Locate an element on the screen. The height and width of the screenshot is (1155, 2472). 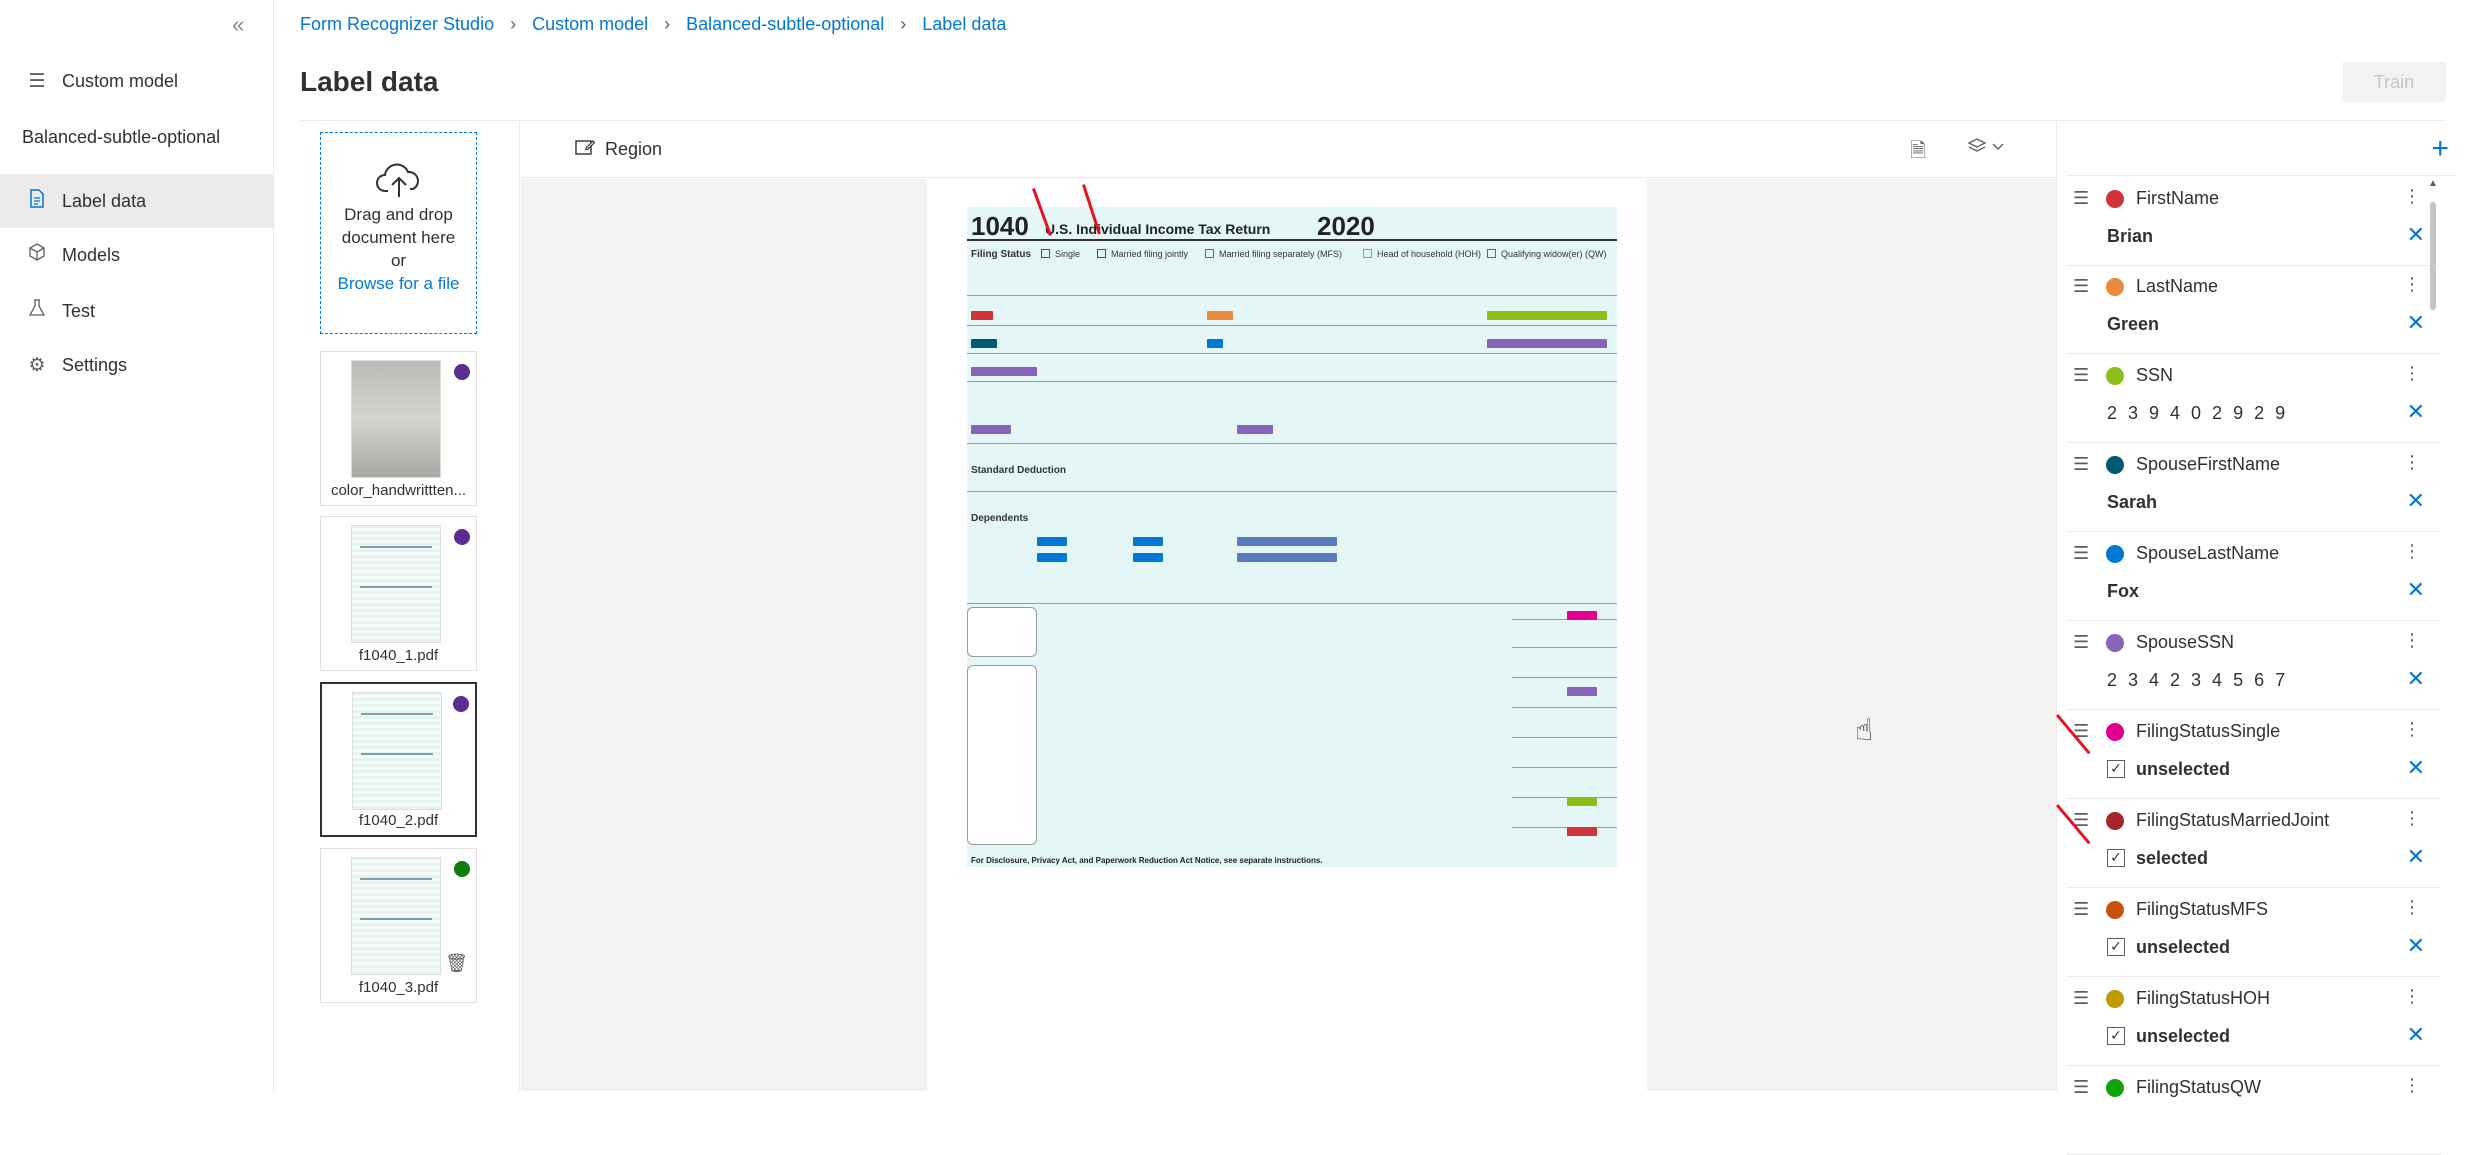
scroll-up-icon: ▲ is located at coordinates (2433, 183).